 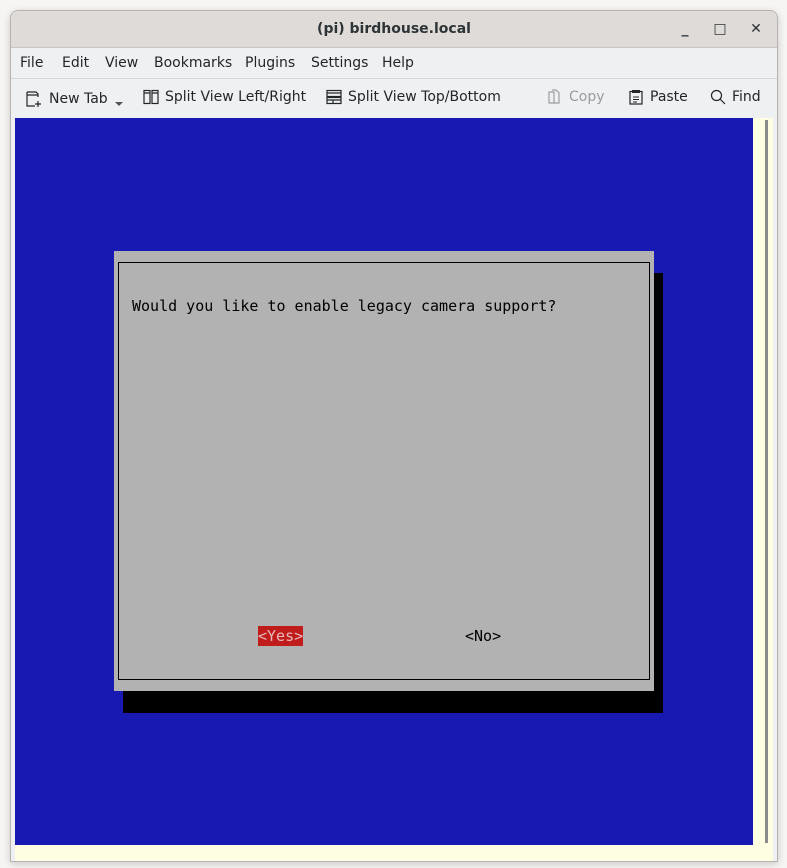 I want to click on window-title: (pi) birdhouse.local, so click(x=394, y=29).